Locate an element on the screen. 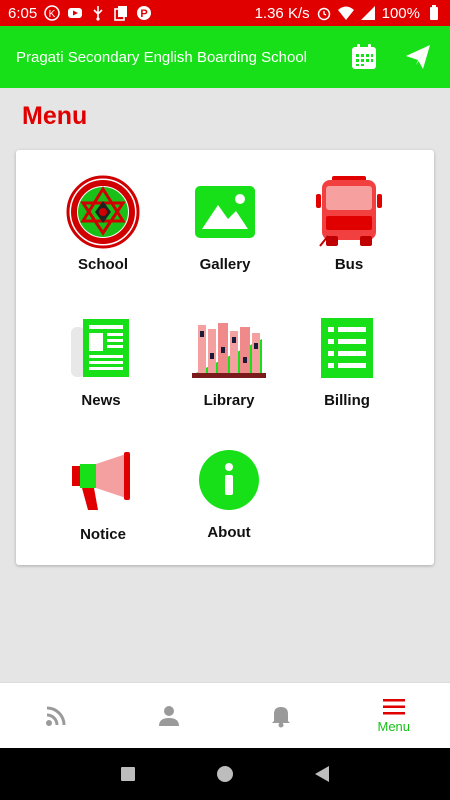  back-icon is located at coordinates (322, 774).